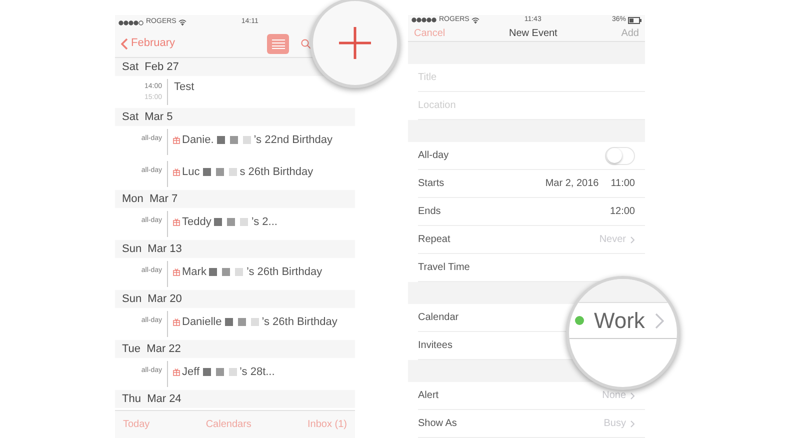 Image resolution: width=800 pixels, height=438 pixels. Describe the element at coordinates (235, 117) in the screenshot. I see `day-header: Sat Mar 5` at that location.